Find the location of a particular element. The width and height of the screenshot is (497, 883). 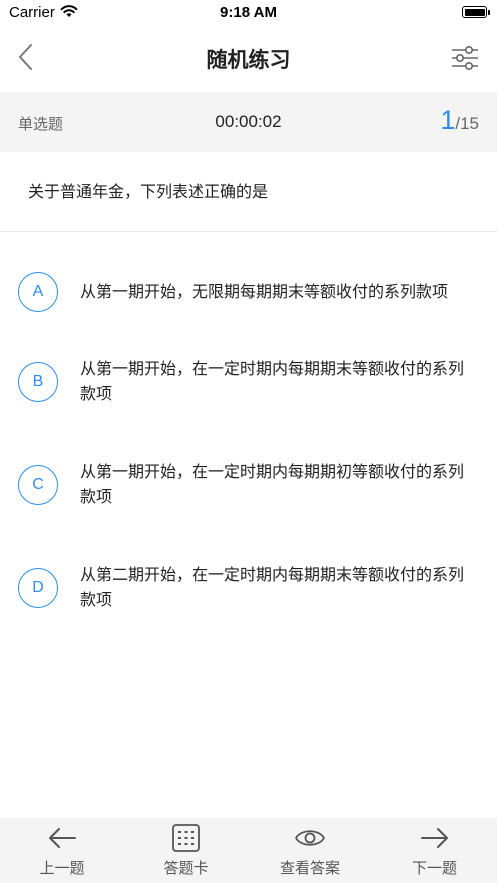

option-letter: A is located at coordinates (38, 292).